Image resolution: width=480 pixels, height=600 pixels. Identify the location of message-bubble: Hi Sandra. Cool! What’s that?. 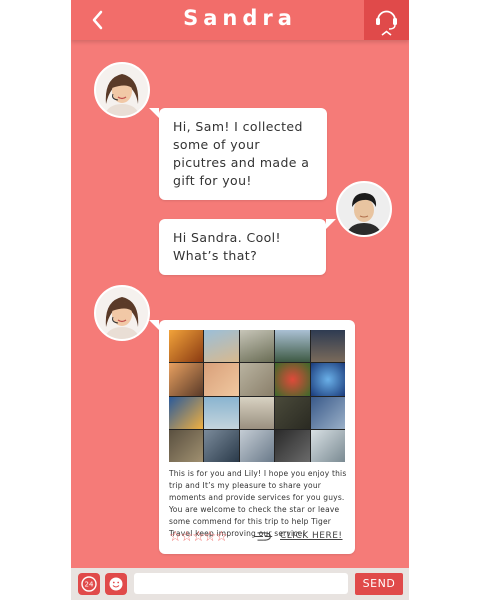
(247, 247).